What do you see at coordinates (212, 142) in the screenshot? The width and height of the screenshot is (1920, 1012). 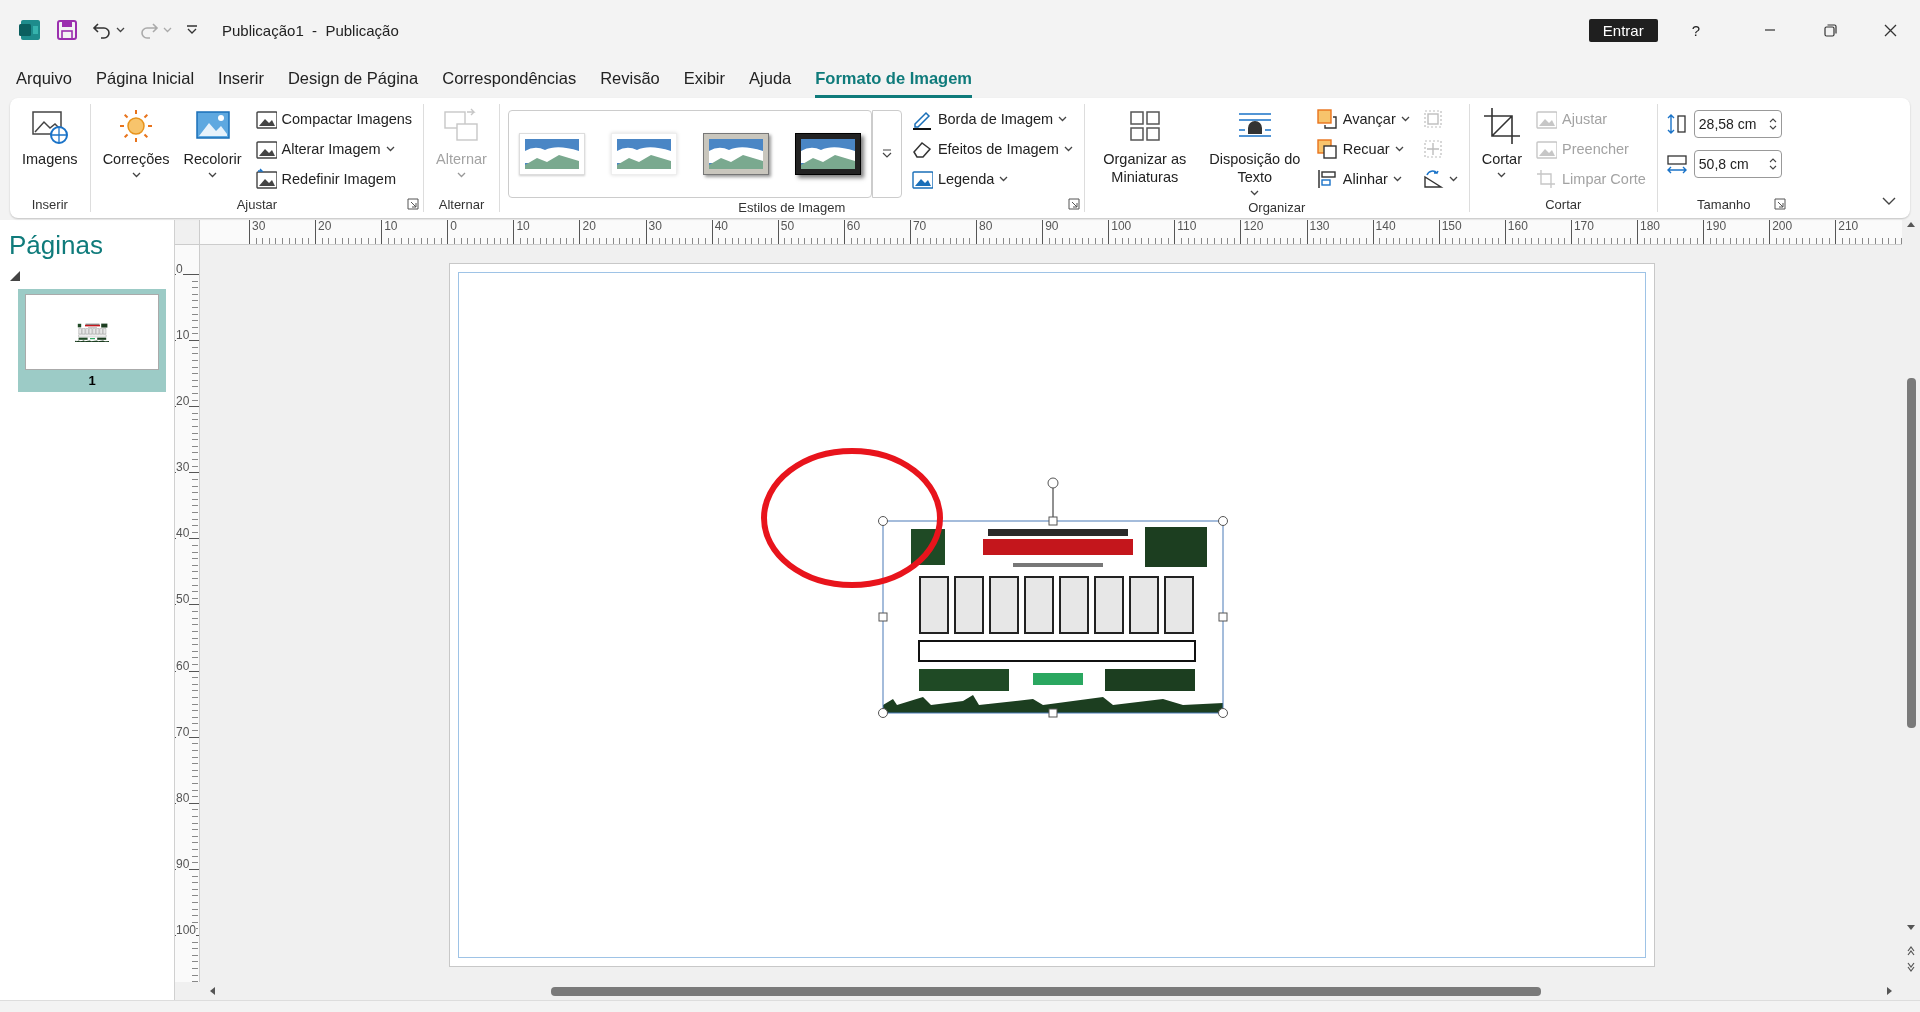 I see `ribbon-button: Recolorir` at bounding box center [212, 142].